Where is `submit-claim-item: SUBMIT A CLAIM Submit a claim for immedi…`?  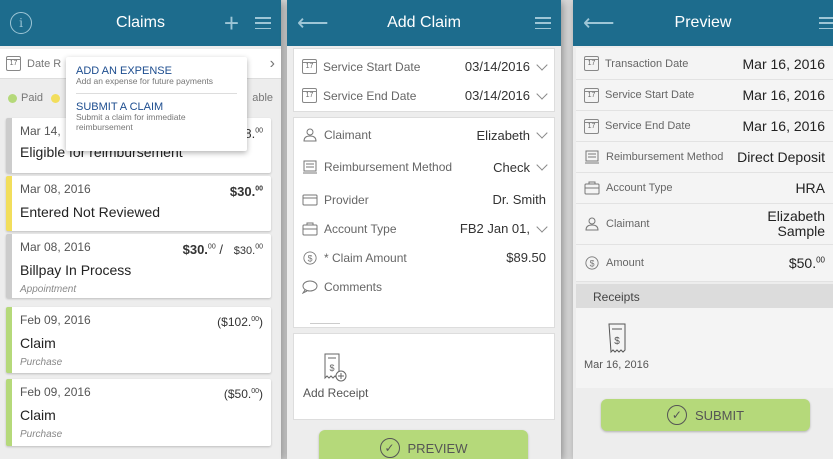
submit-claim-item: SUBMIT A CLAIM Submit a claim for immedi… is located at coordinates (156, 116).